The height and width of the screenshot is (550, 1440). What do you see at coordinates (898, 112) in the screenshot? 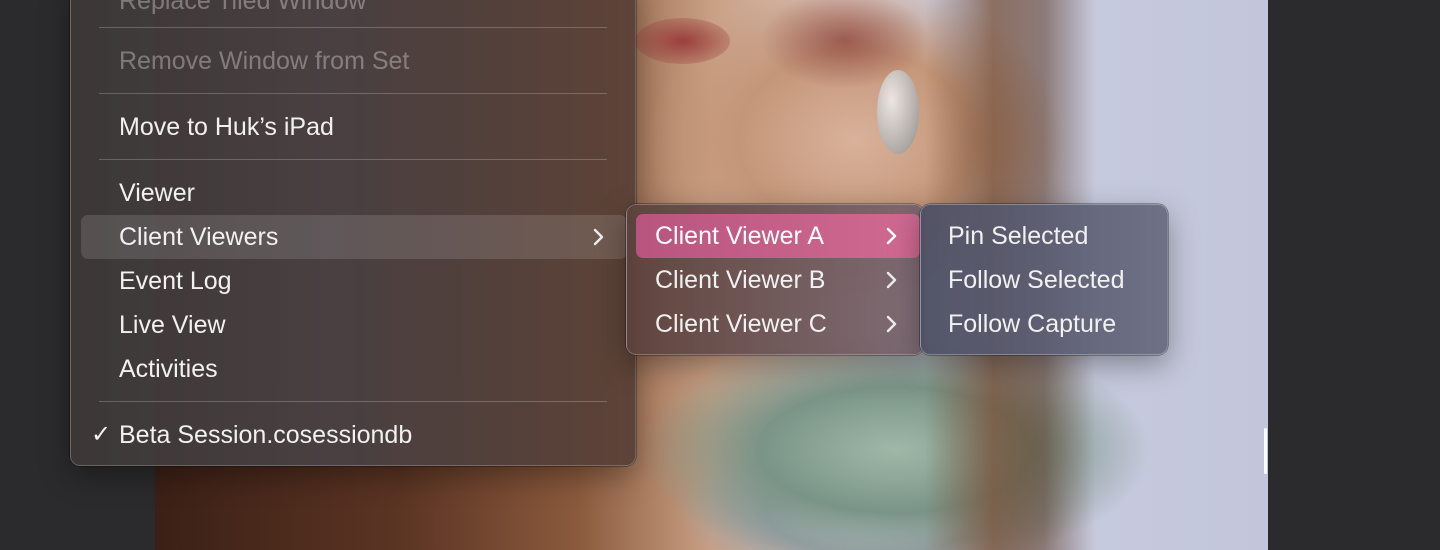
I see `photo-detail-earring` at bounding box center [898, 112].